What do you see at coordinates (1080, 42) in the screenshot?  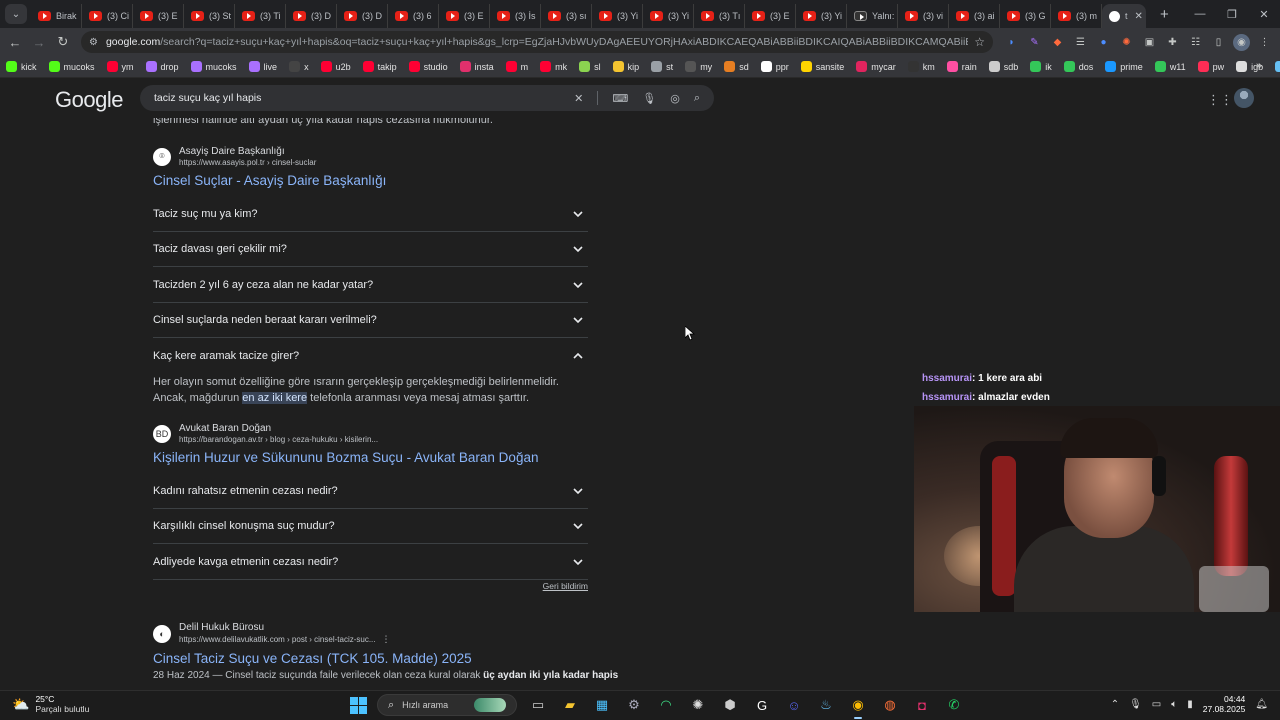 I see `extension-icon: ☰` at bounding box center [1080, 42].